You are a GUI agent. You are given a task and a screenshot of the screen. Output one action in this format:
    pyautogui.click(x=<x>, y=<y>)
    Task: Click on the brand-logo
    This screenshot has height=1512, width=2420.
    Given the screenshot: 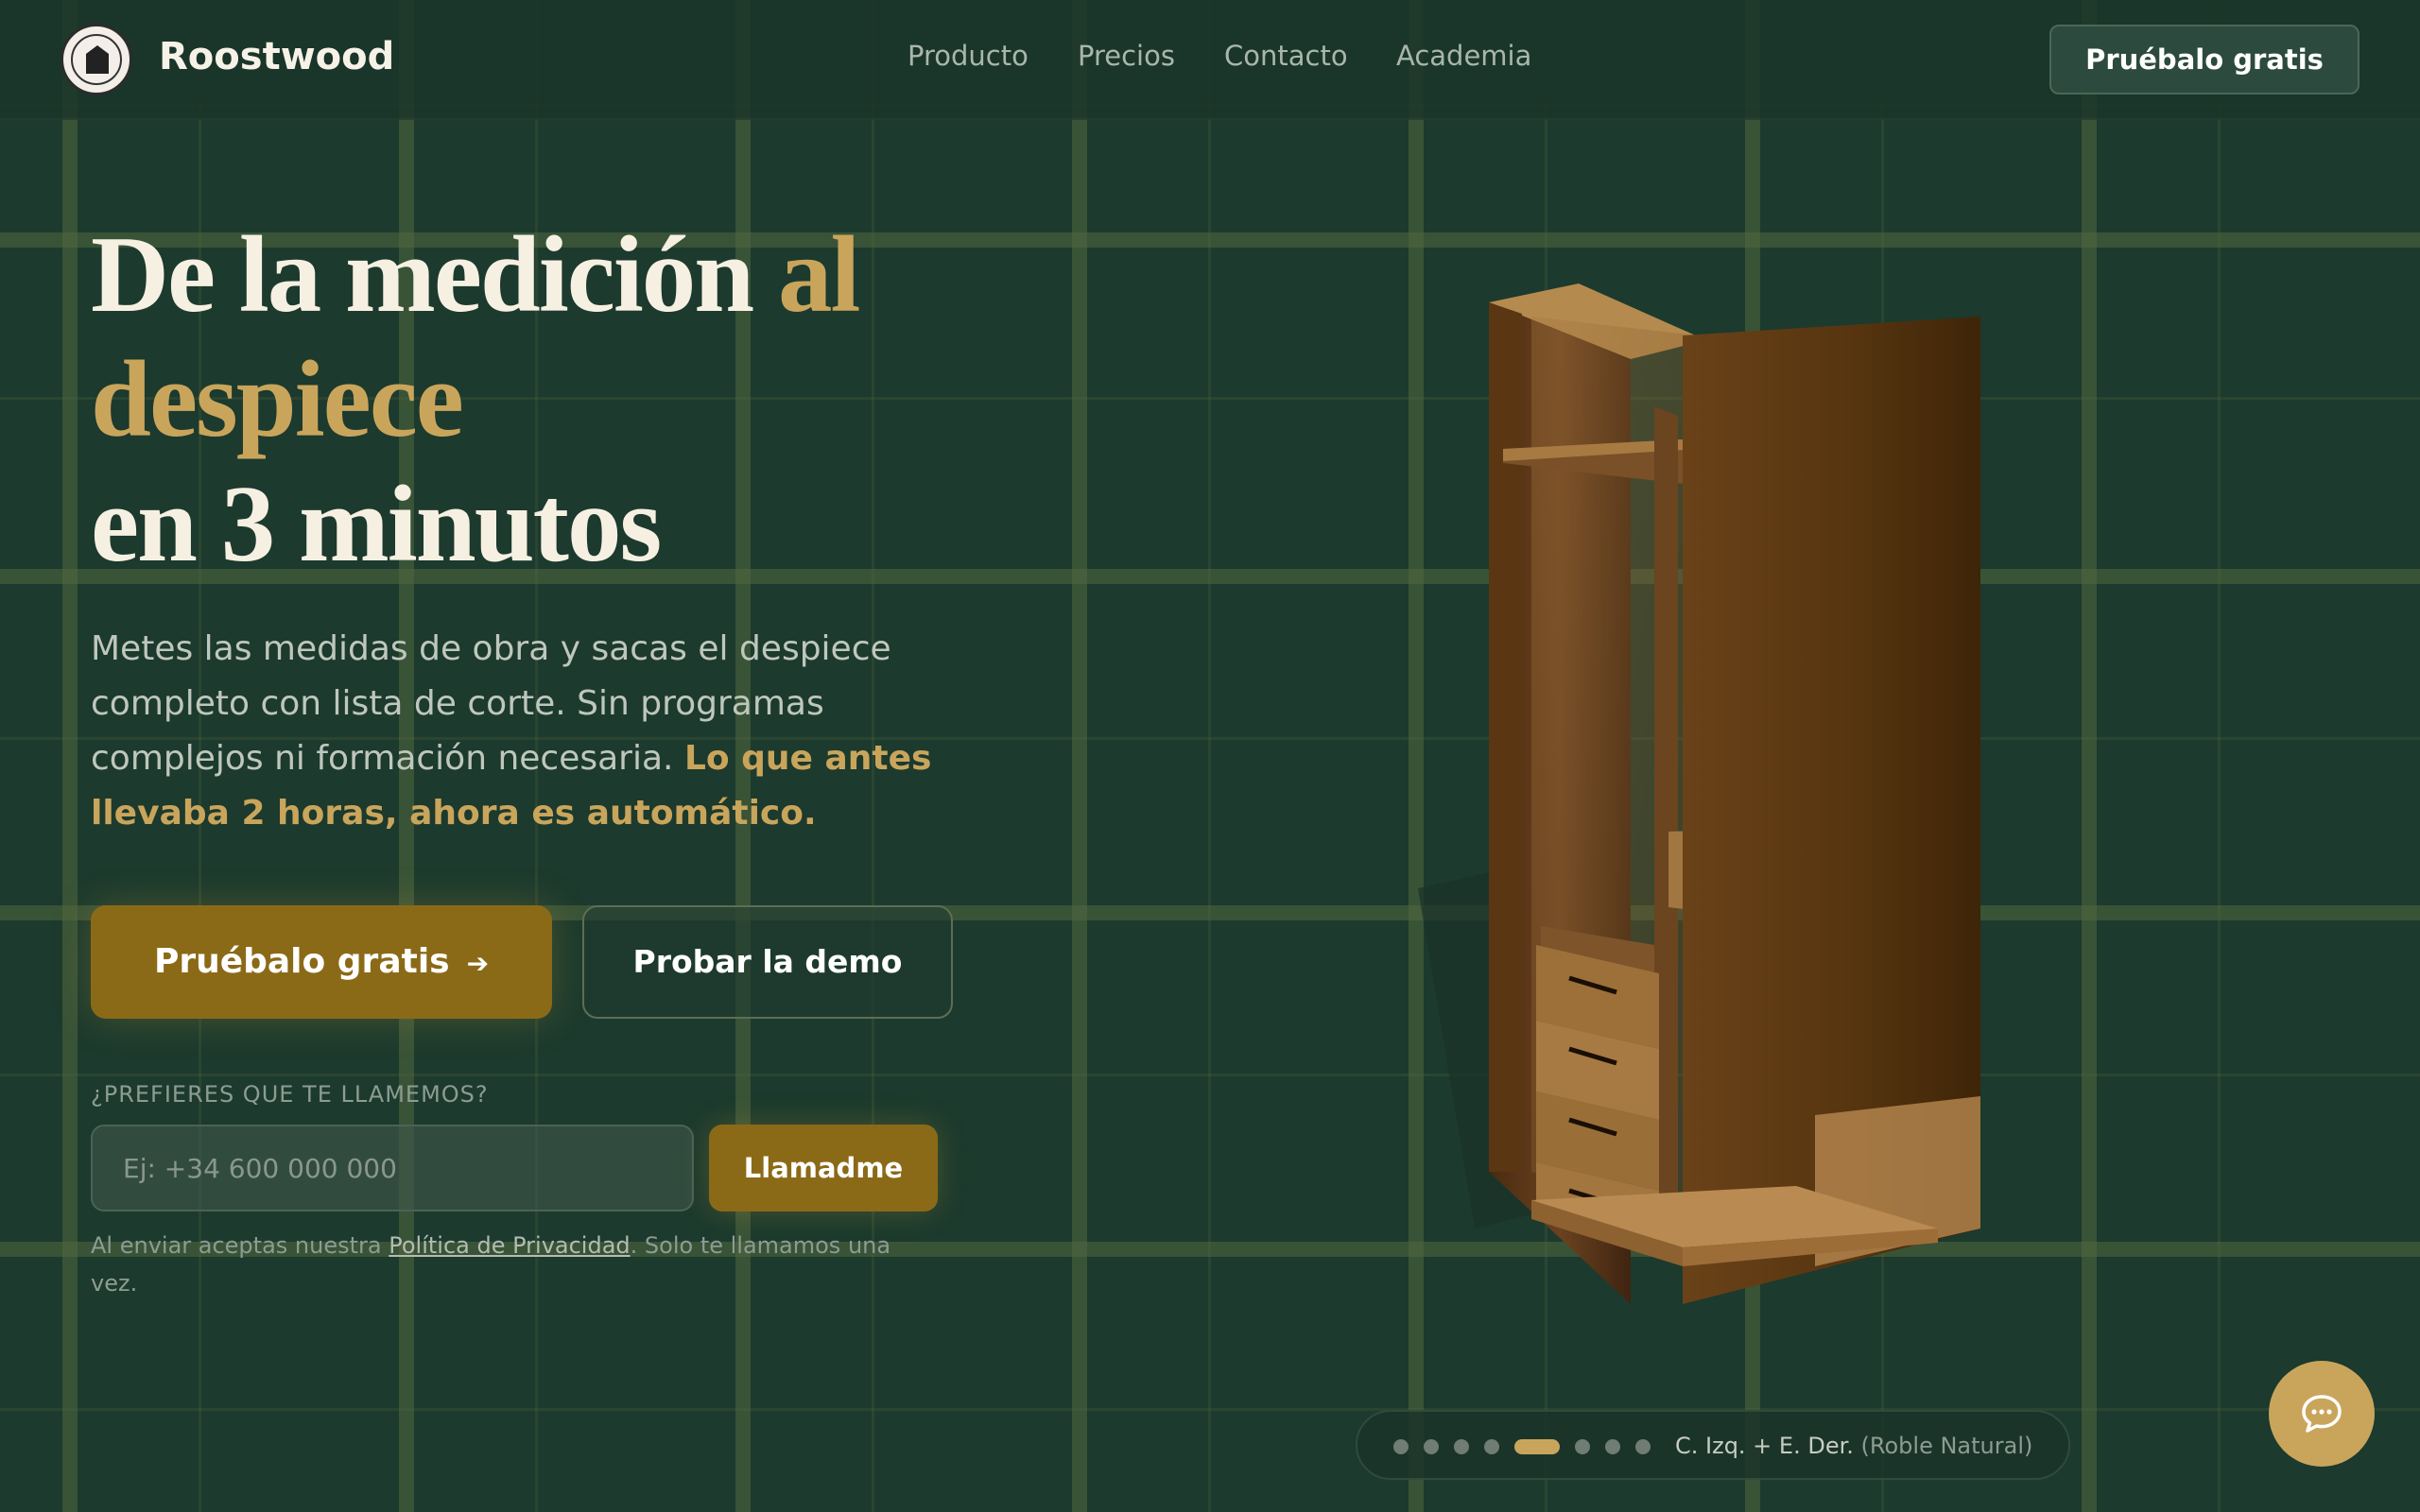 What is the action you would take?
    pyautogui.click(x=96, y=59)
    